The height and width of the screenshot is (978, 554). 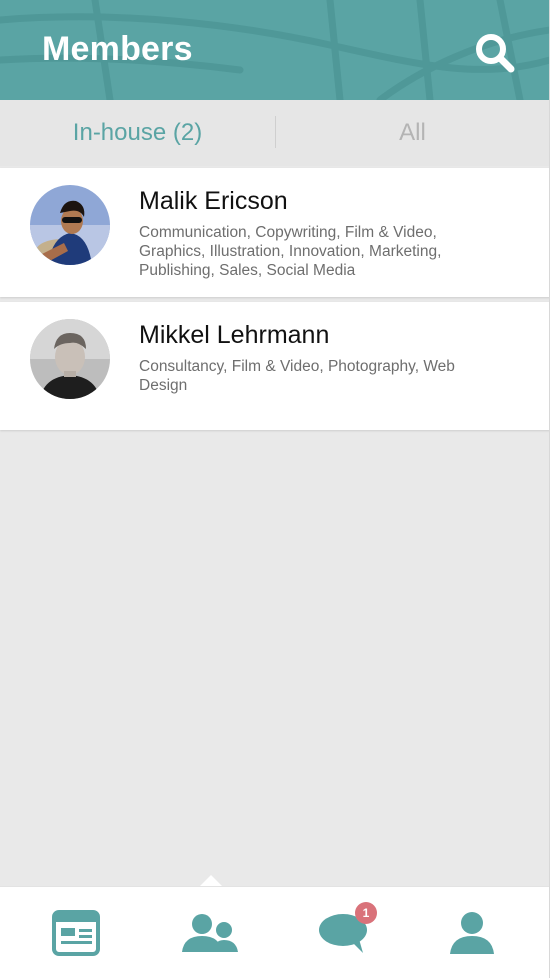 What do you see at coordinates (366, 913) in the screenshot?
I see `unread-badge: 1` at bounding box center [366, 913].